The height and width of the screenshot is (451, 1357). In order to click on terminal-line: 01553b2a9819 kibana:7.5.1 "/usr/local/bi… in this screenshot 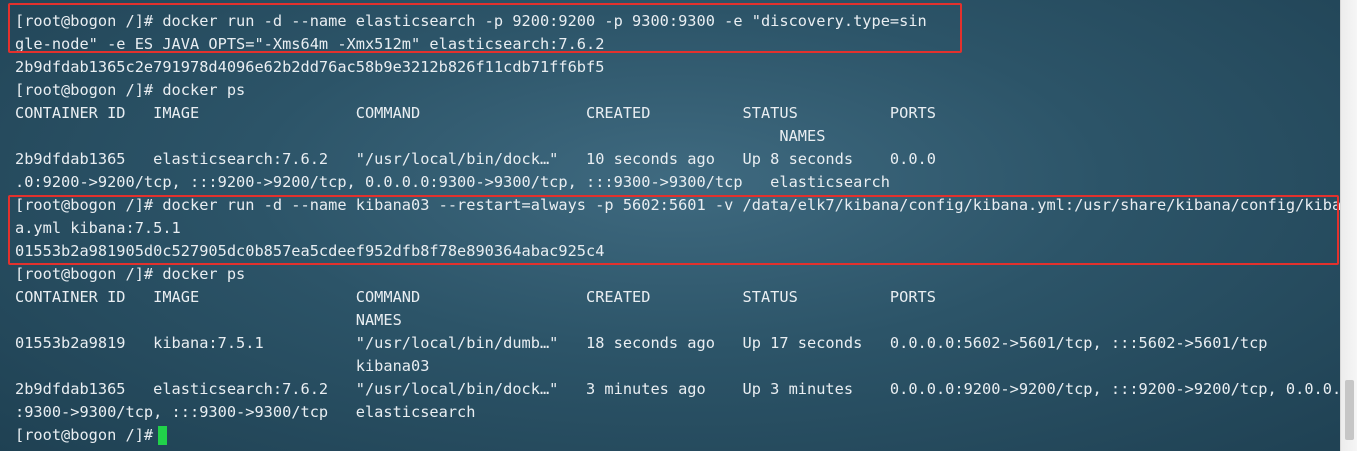, I will do `click(641, 343)`.